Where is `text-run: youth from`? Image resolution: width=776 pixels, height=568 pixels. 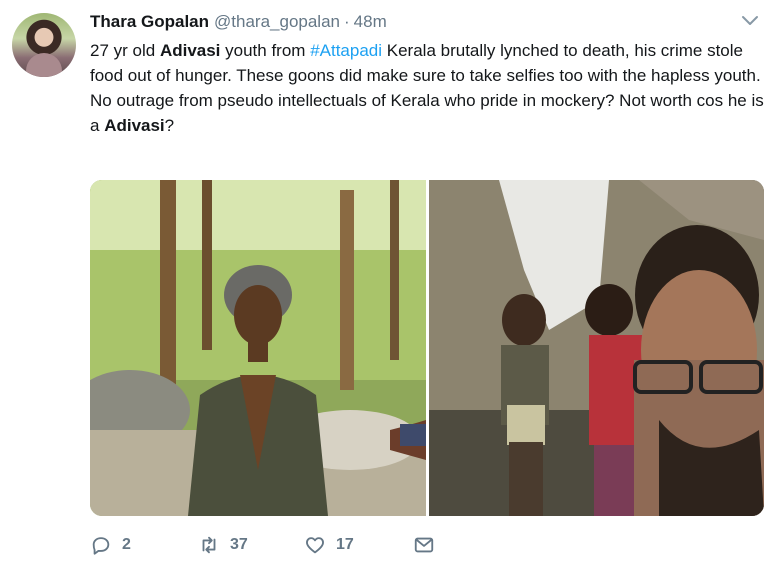
text-run: youth from is located at coordinates (265, 50).